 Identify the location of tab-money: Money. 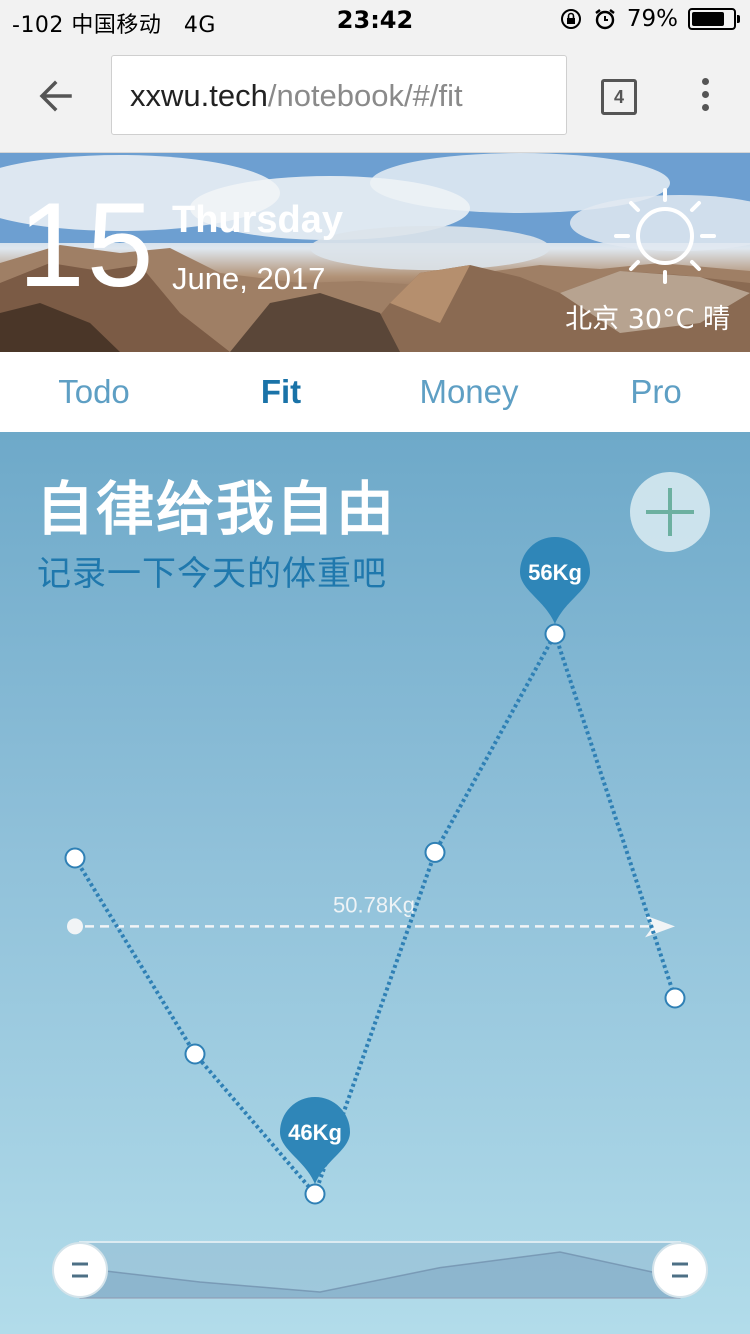
(469, 392).